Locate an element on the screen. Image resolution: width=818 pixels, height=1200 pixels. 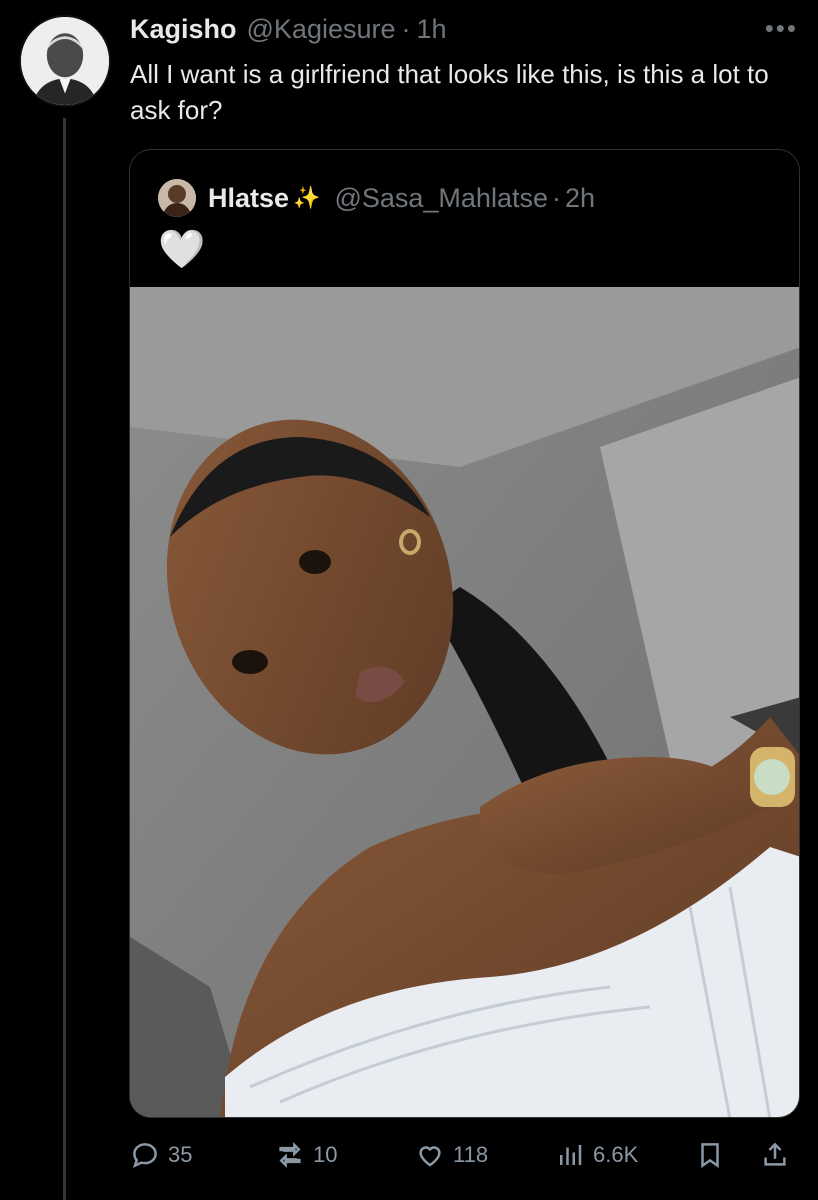
share-icon is located at coordinates (775, 1154).